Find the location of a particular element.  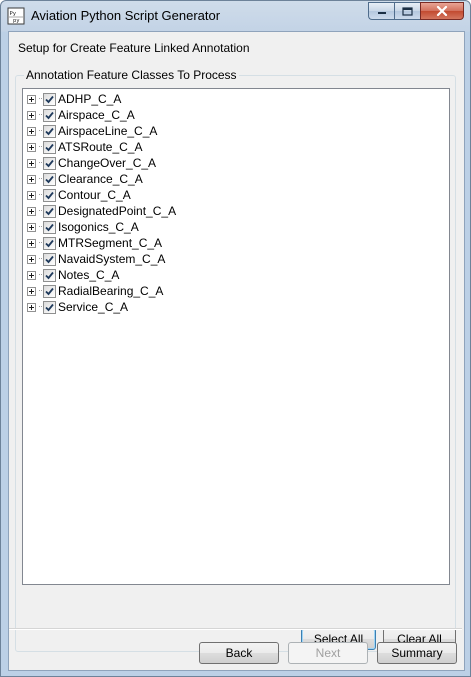

caption-buttons is located at coordinates (416, 11).